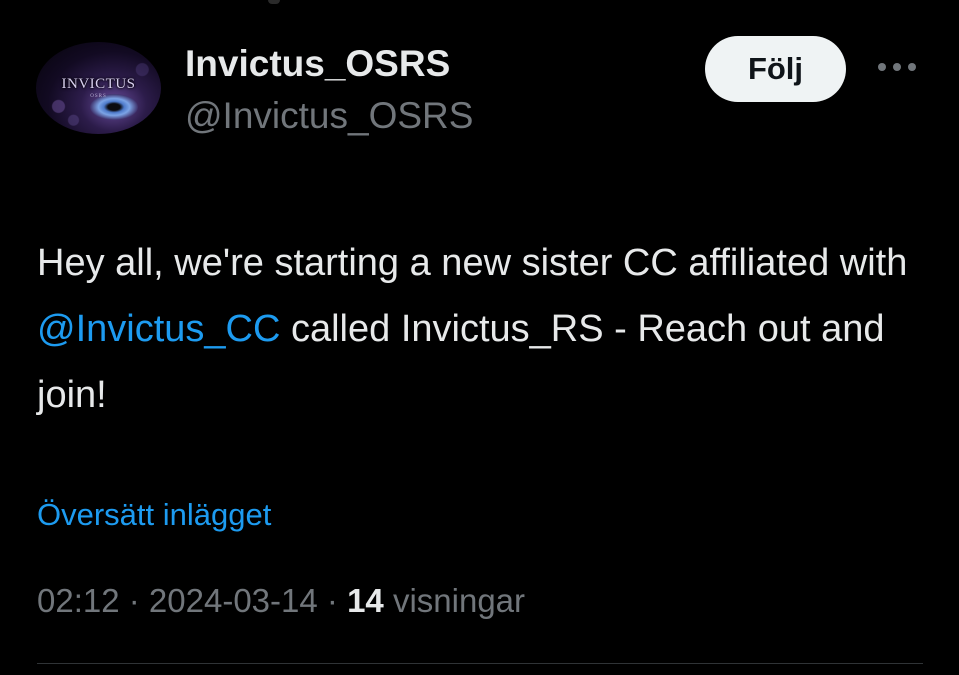 The image size is (959, 675). What do you see at coordinates (897, 67) in the screenshot?
I see `more-horizontal-icon` at bounding box center [897, 67].